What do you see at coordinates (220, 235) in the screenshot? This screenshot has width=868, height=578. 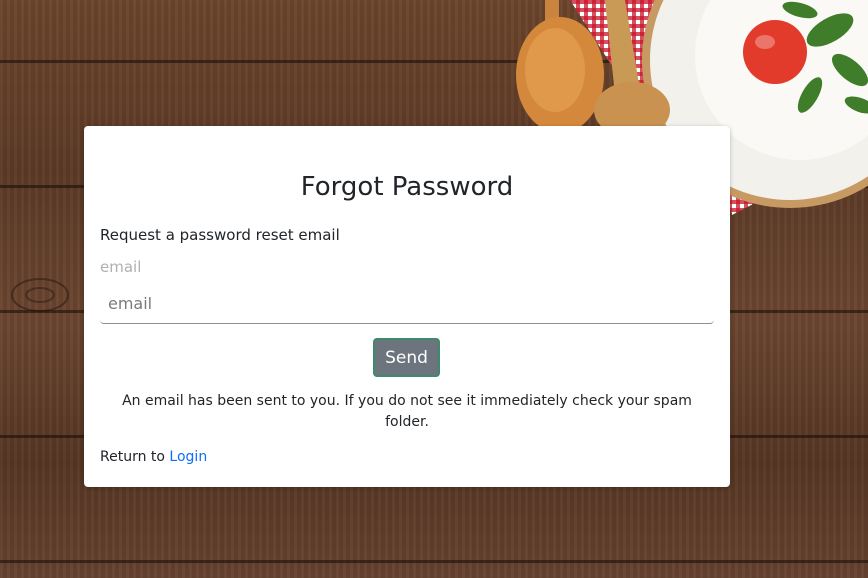 I see `form-subtitle: Request a password reset email` at bounding box center [220, 235].